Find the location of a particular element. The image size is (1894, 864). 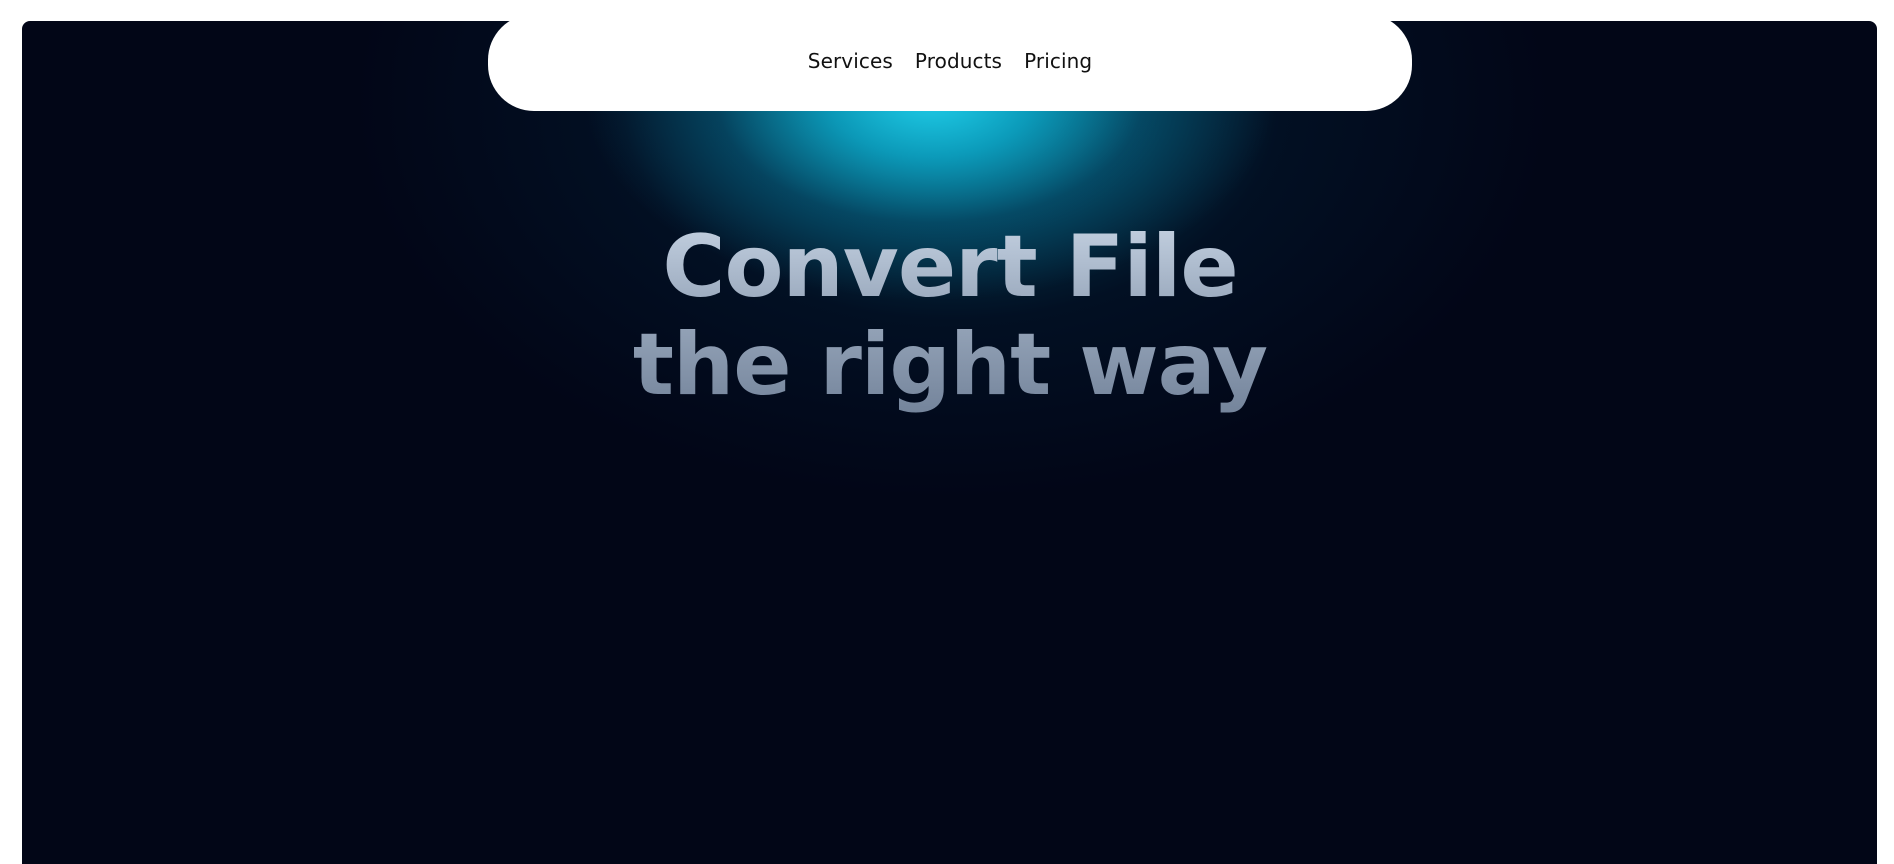

nav-item-products: Products is located at coordinates (958, 61).